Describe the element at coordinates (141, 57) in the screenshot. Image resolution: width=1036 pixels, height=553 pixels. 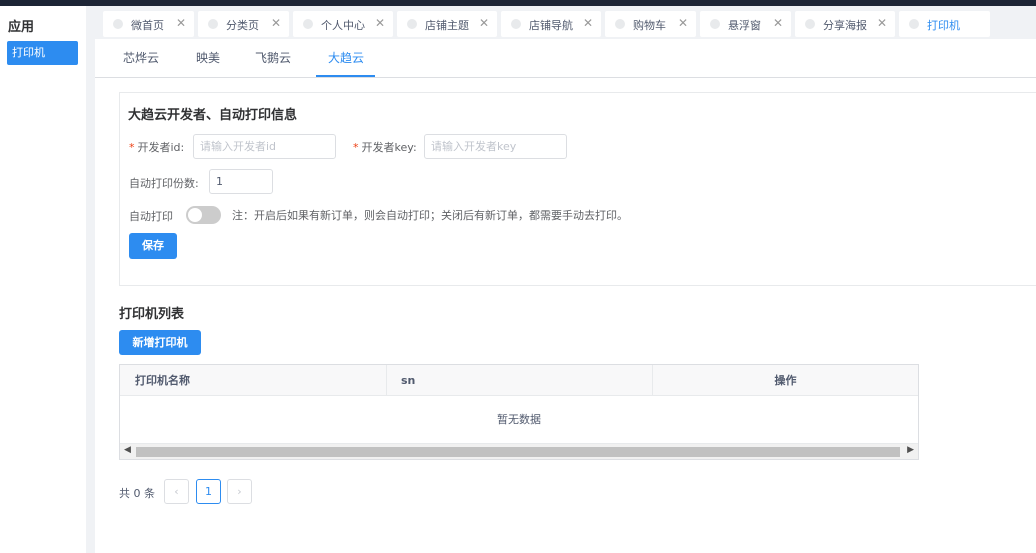
I see `subtab-xinye: 芯烨云` at that location.